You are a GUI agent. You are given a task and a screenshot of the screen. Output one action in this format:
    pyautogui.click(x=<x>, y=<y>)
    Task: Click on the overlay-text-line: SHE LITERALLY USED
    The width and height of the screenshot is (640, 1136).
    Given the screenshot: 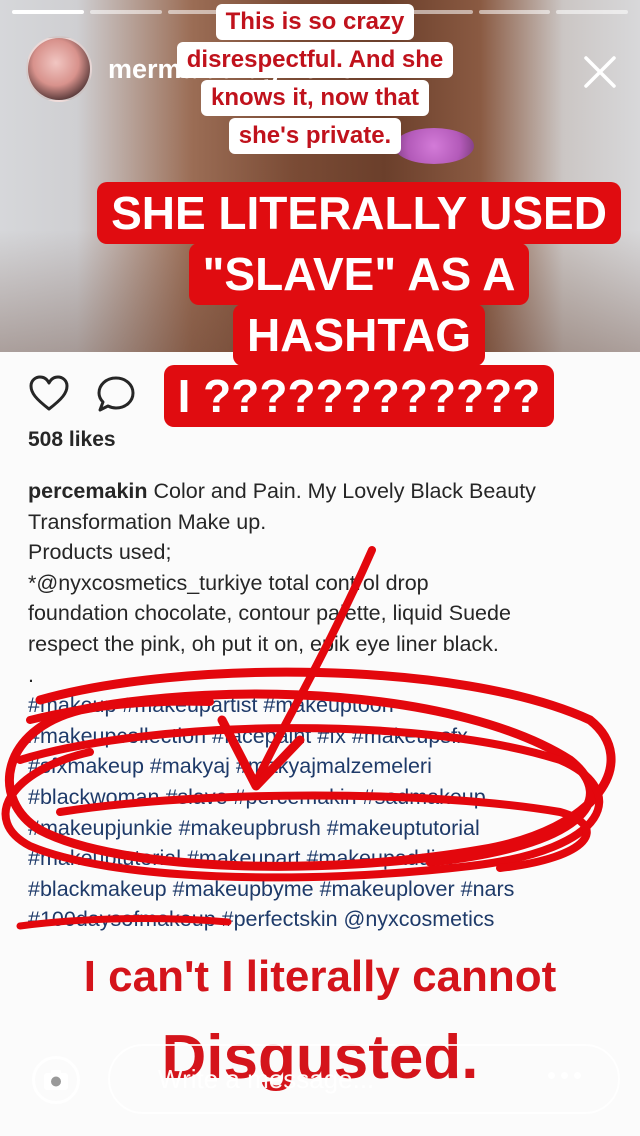 What is the action you would take?
    pyautogui.click(x=359, y=213)
    